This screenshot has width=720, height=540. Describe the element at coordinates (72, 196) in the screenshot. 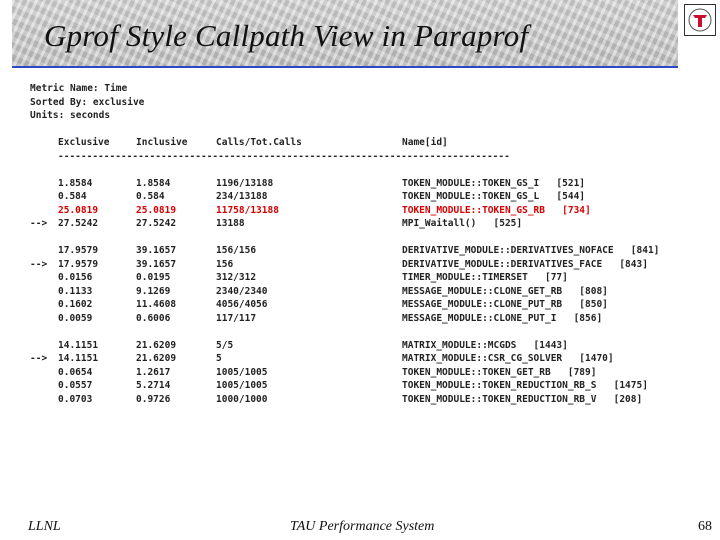

I see `exclusive-cell: 0.584` at that location.